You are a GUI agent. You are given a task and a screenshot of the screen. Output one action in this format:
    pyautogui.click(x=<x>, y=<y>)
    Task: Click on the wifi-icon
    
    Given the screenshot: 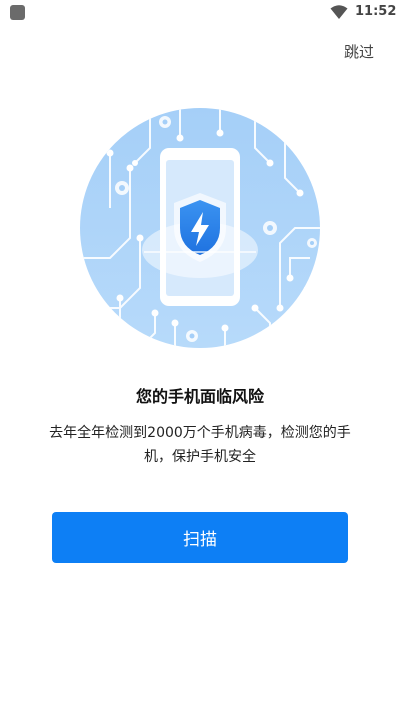 What is the action you would take?
    pyautogui.click(x=339, y=12)
    